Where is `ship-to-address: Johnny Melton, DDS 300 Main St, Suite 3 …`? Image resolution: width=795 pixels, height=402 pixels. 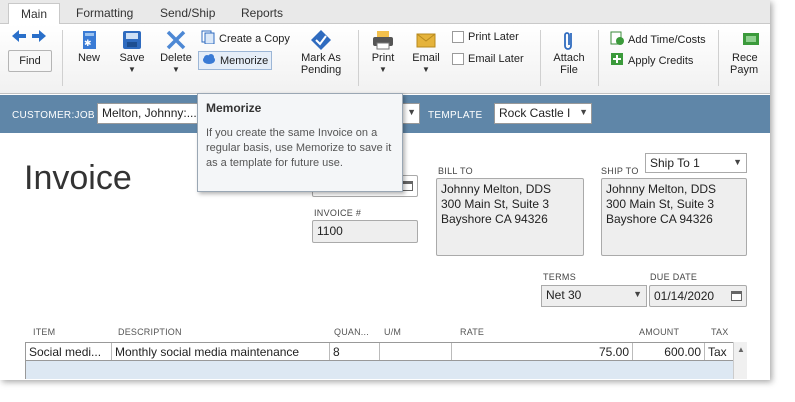 ship-to-address: Johnny Melton, DDS 300 Main St, Suite 3 … is located at coordinates (674, 217).